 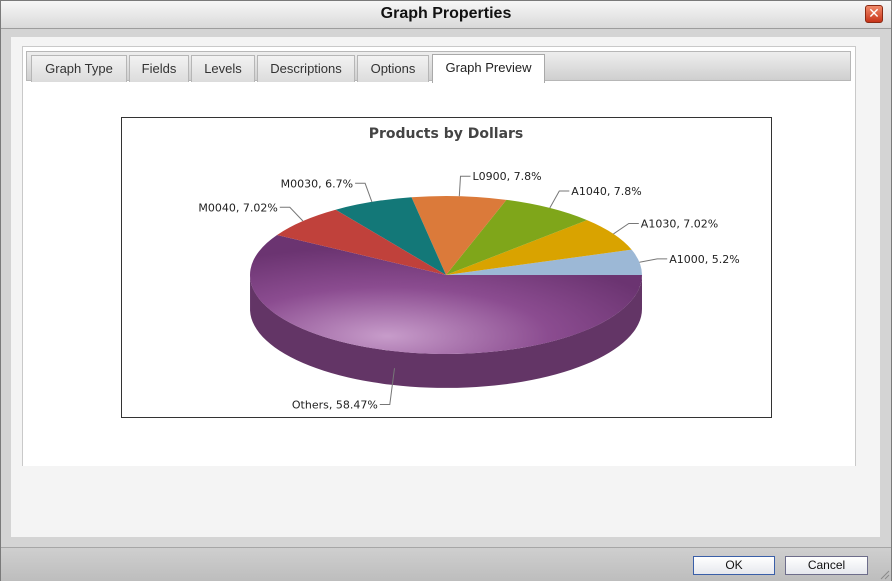 I want to click on slice-label-a1030: A1030, 7.02%, so click(x=679, y=224).